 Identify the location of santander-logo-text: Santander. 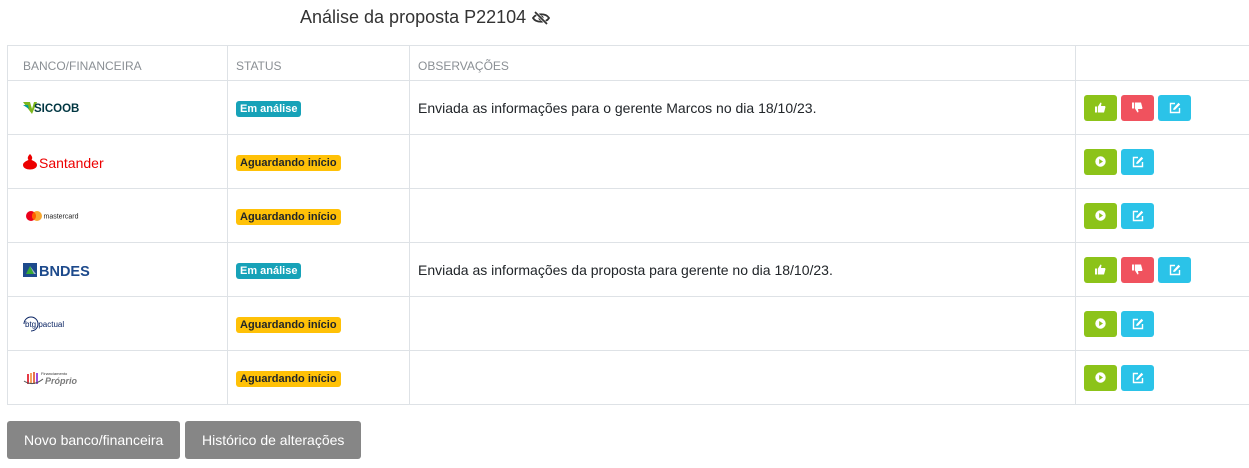
(71, 162).